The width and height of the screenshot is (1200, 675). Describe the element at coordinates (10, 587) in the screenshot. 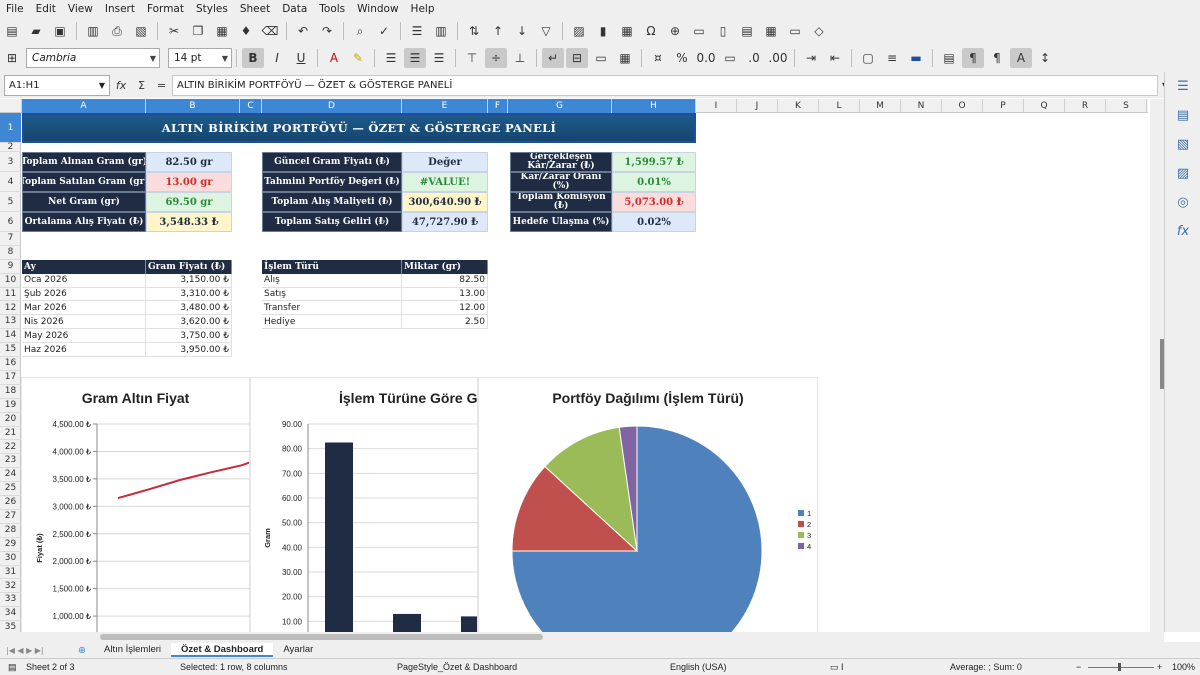

I see `row-header: 32` at that location.